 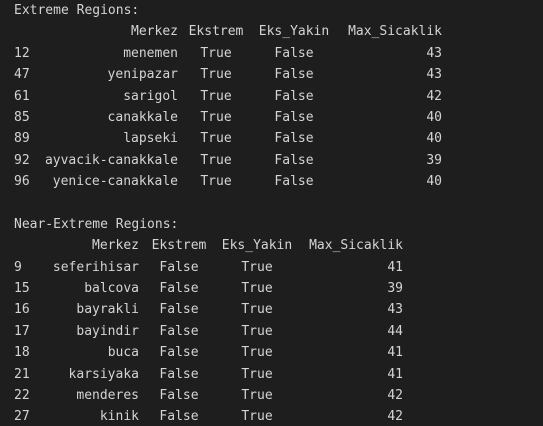 What do you see at coordinates (22, 182) in the screenshot?
I see `row-index: 96` at bounding box center [22, 182].